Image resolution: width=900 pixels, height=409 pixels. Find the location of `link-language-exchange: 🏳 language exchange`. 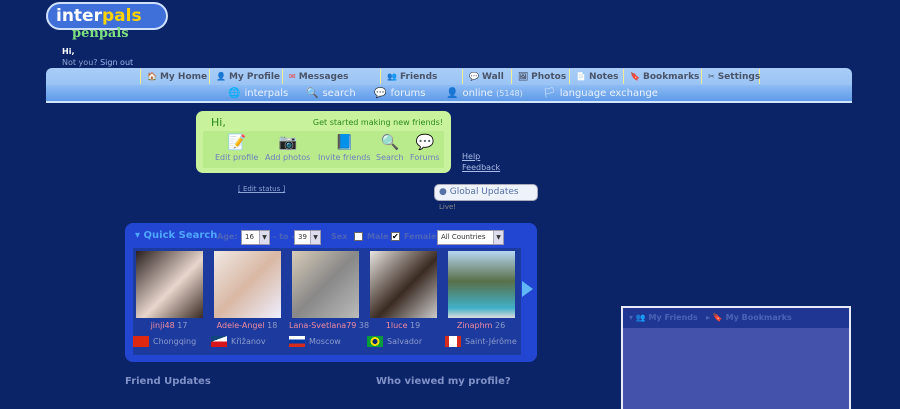

link-language-exchange: 🏳 language exchange is located at coordinates (600, 93).